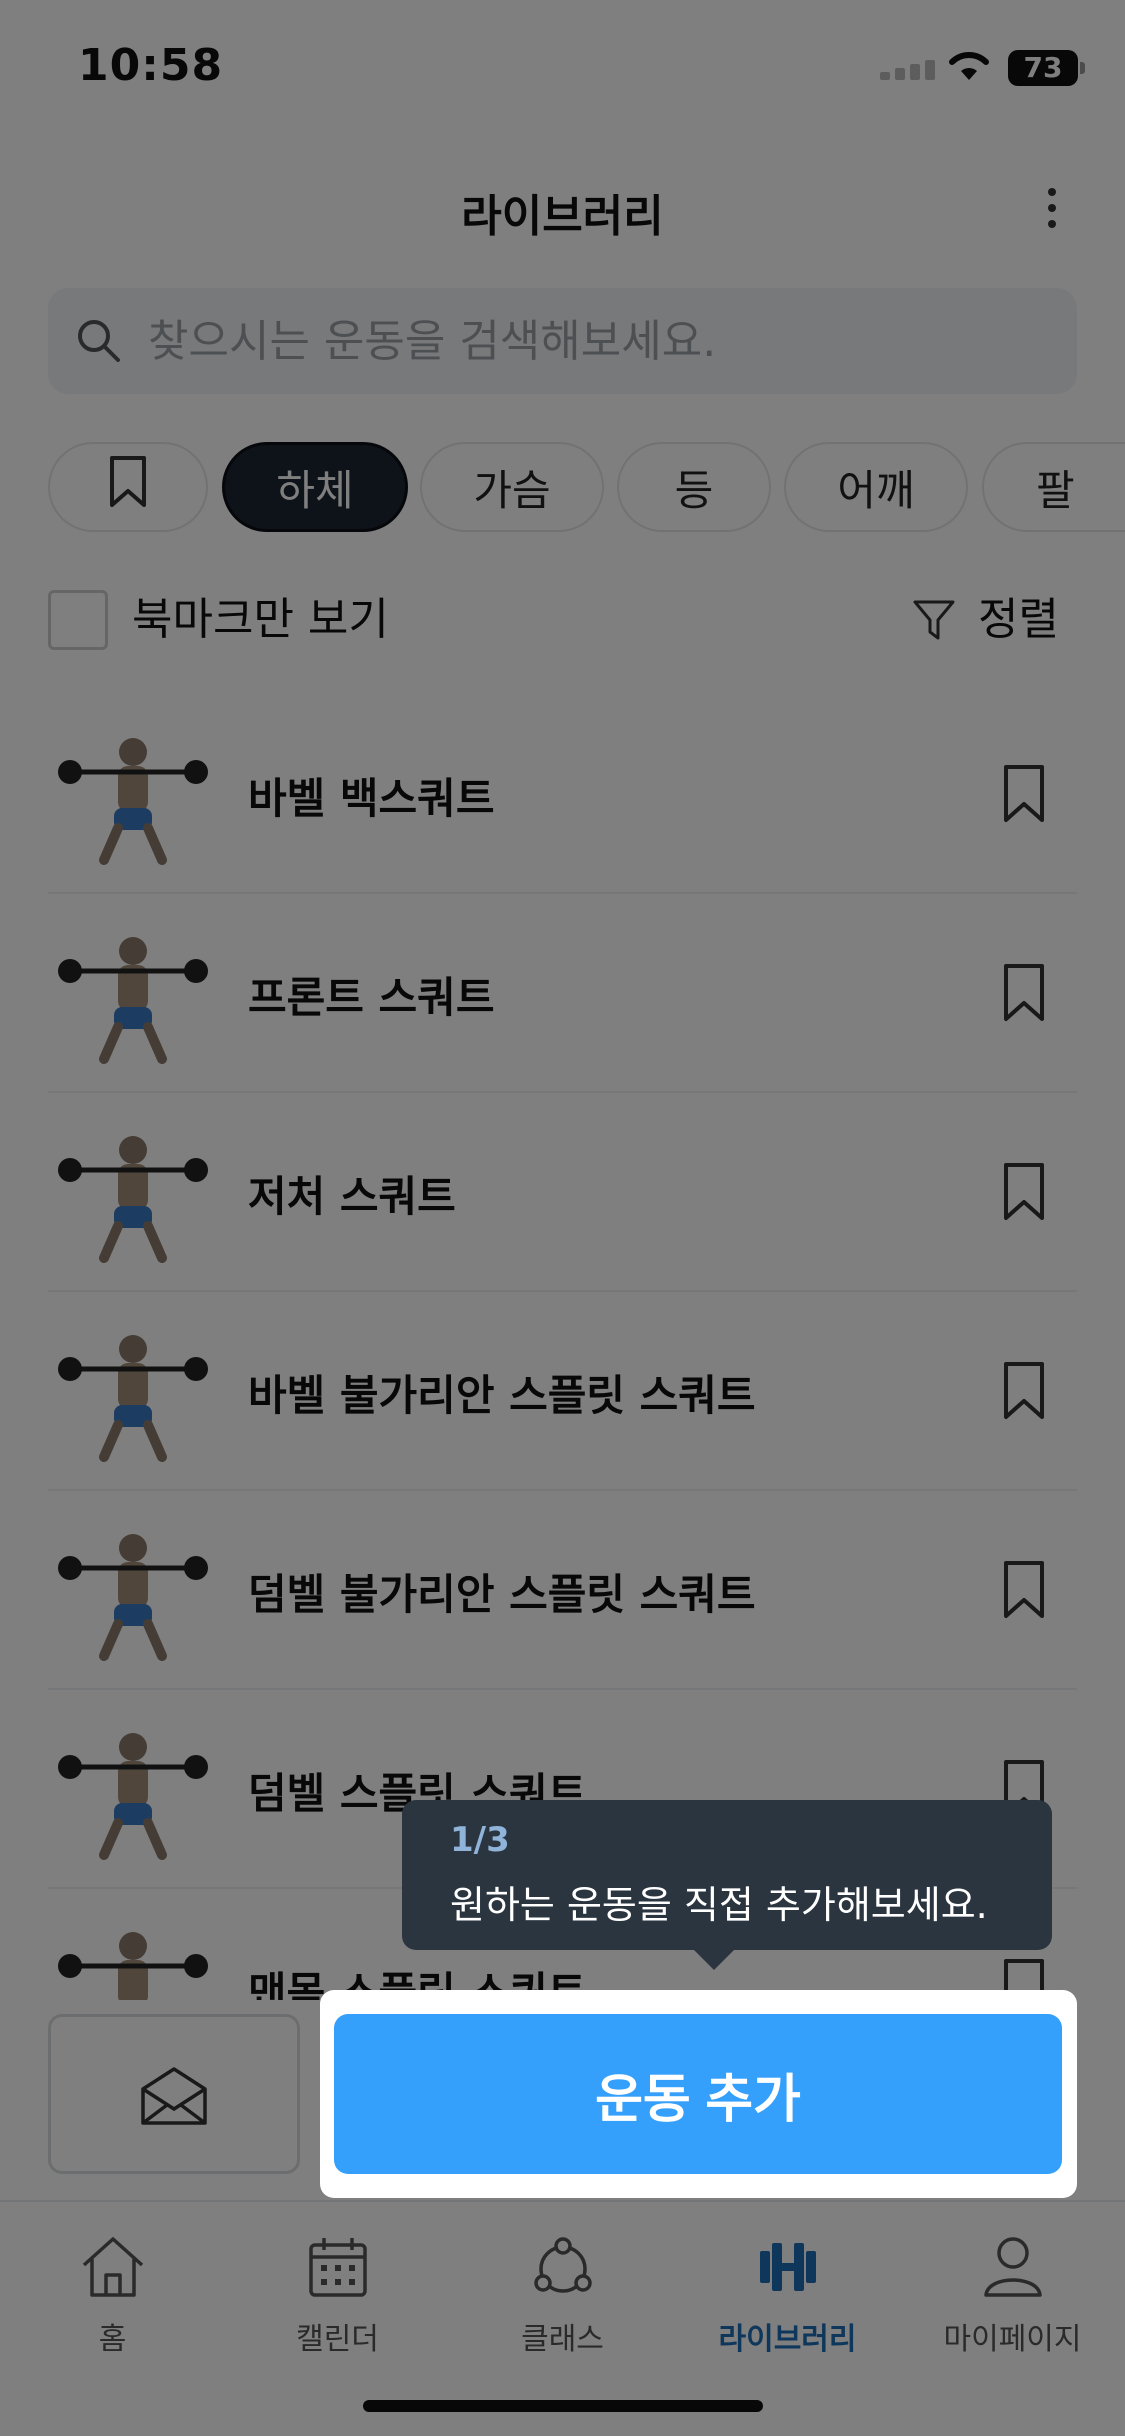  What do you see at coordinates (352, 1196) in the screenshot?
I see `exercise-name: 저처 스쿼트` at bounding box center [352, 1196].